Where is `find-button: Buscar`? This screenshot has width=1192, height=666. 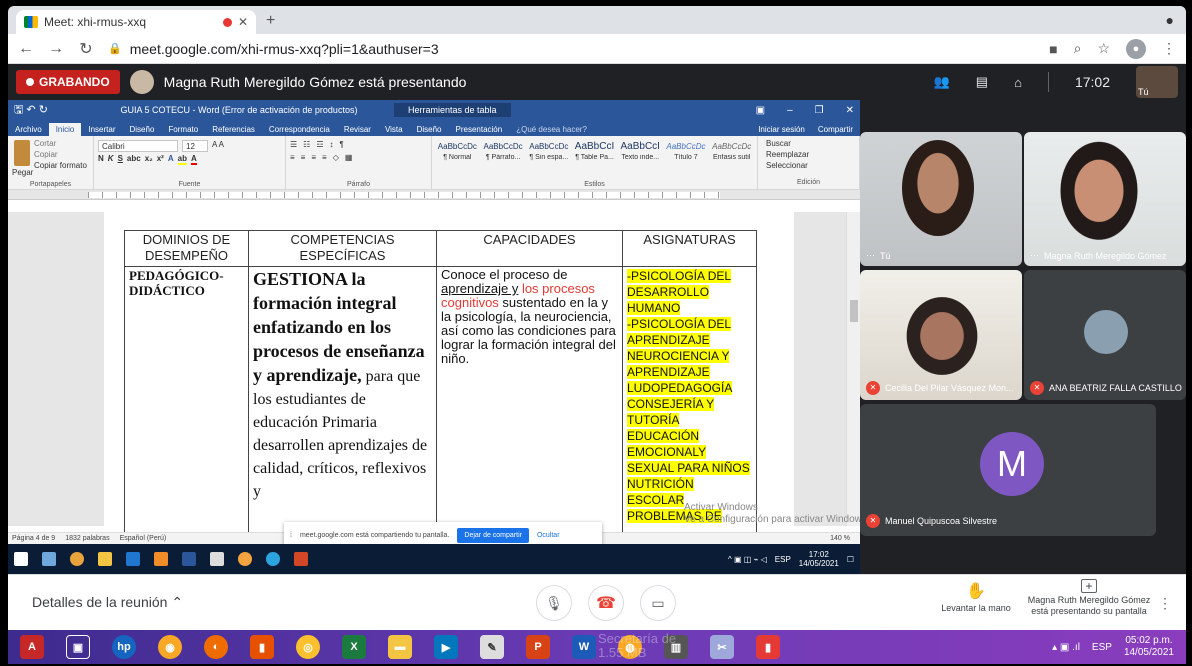 find-button: Buscar is located at coordinates (810, 143).